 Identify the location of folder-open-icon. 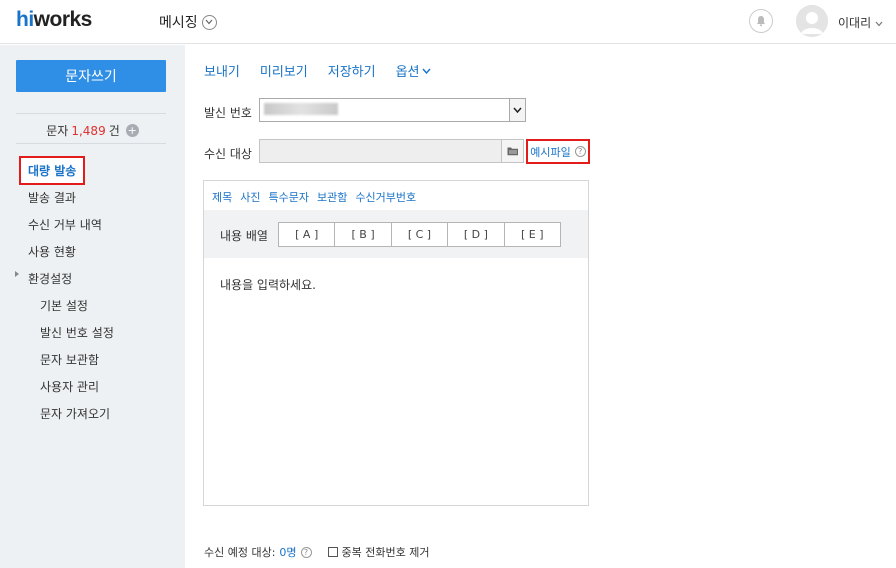
(513, 151).